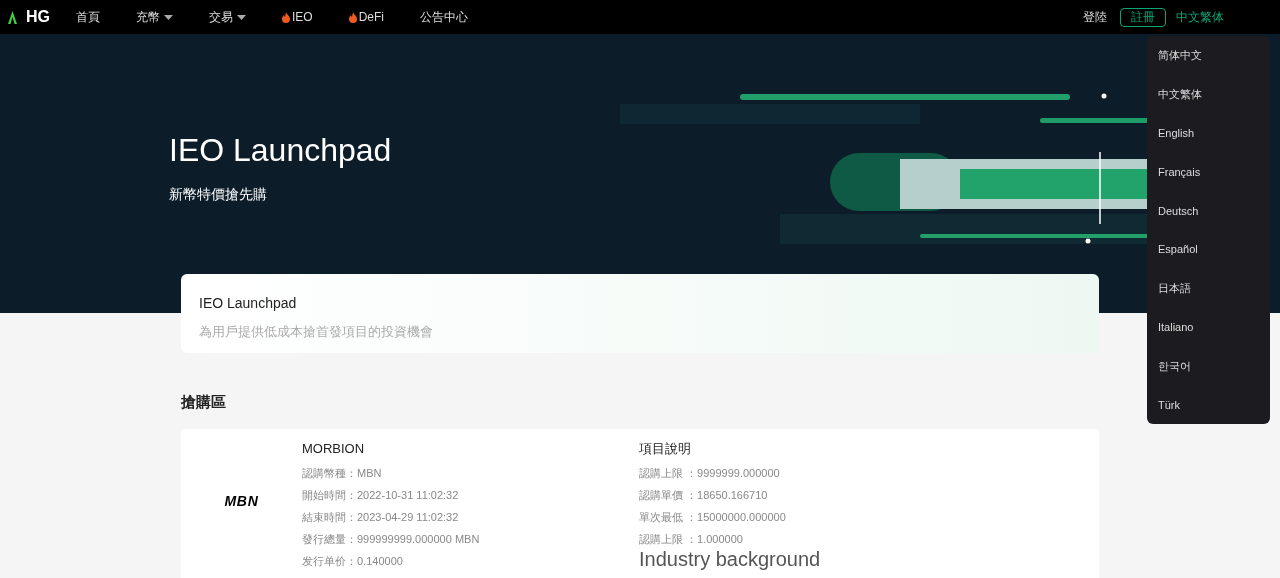 Image resolution: width=1280 pixels, height=578 pixels. I want to click on logo-icon, so click(12, 17).